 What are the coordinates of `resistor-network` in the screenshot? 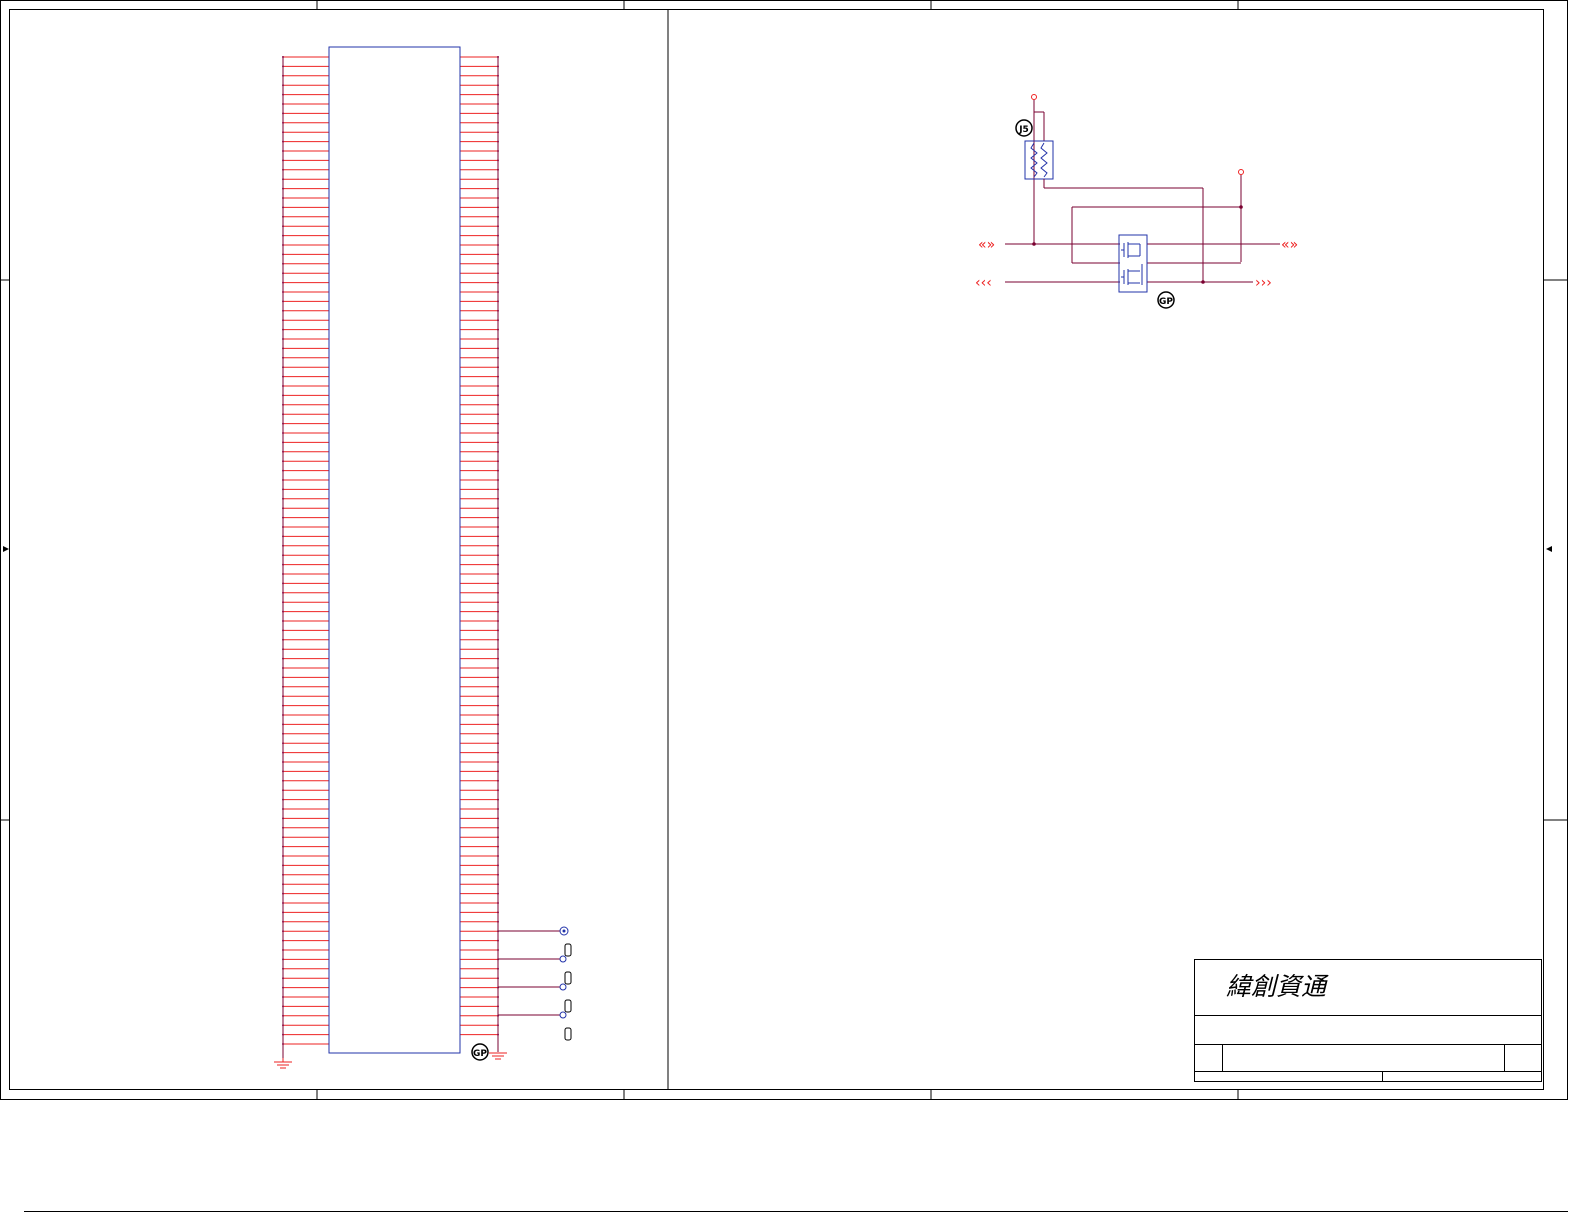 It's located at (1039, 160).